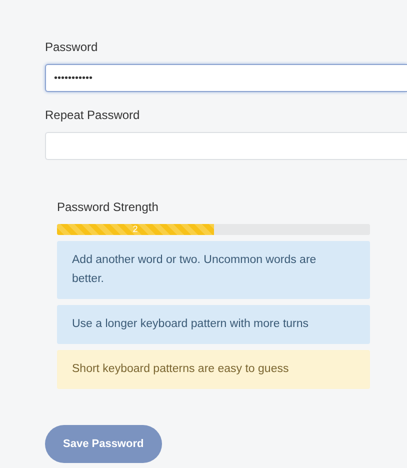  Describe the element at coordinates (93, 115) in the screenshot. I see `field-label: Repeat Password` at that location.